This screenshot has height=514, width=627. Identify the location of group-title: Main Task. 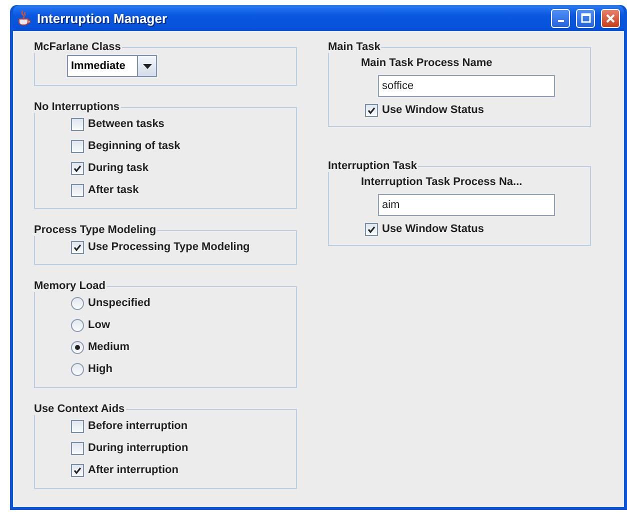
(354, 47).